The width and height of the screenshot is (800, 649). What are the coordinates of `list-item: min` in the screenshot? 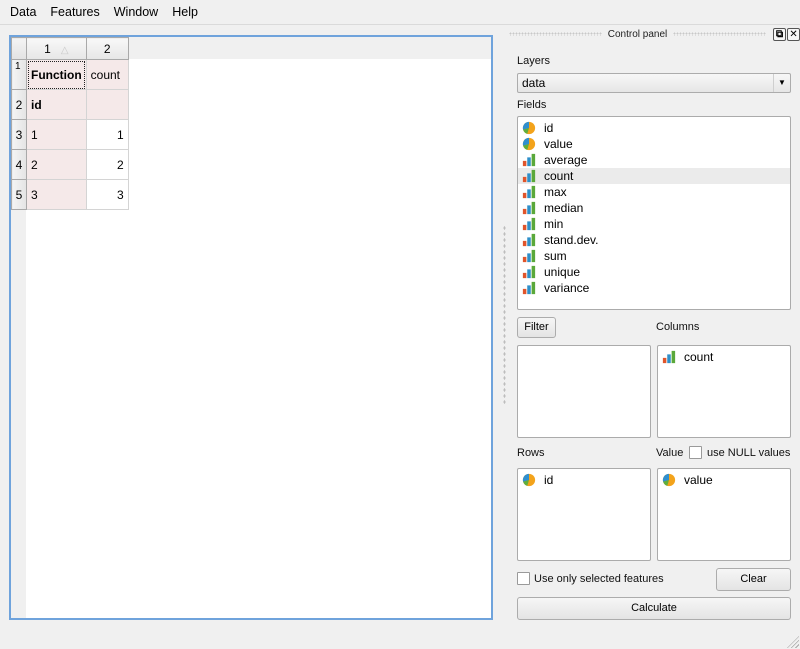 It's located at (654, 224).